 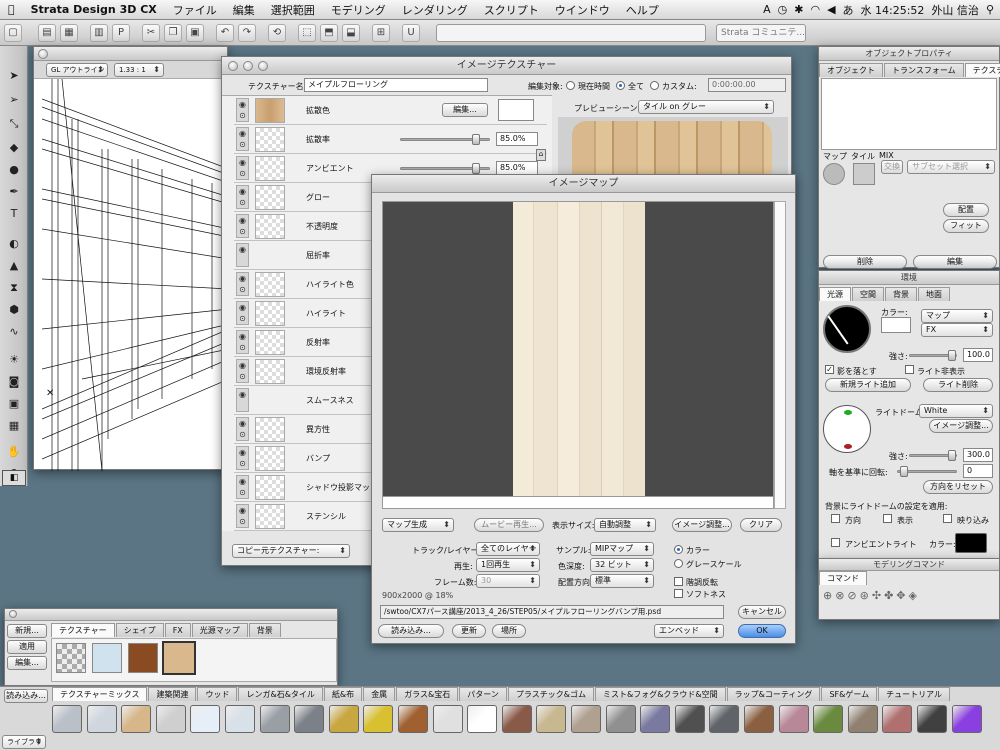 What do you see at coordinates (982, 70) in the screenshot?
I see `tab-texture: テクスチャー` at bounding box center [982, 70].